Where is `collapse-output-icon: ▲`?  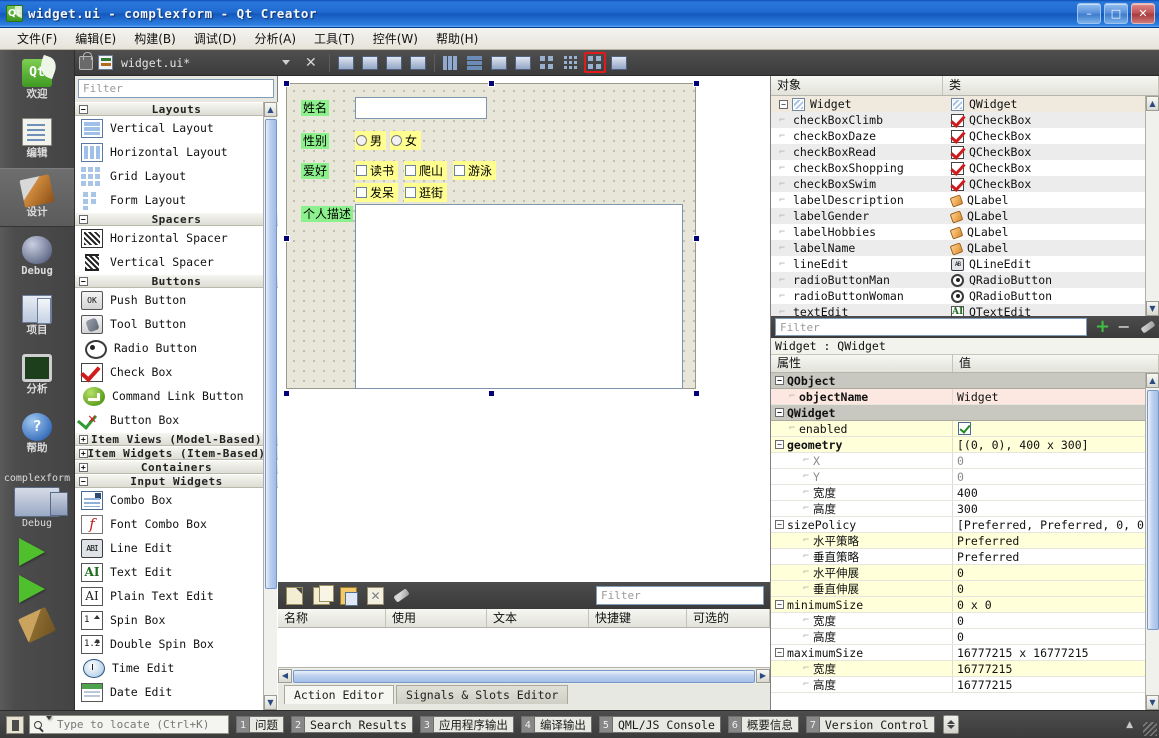
collapse-output-icon: ▲ is located at coordinates (1129, 725).